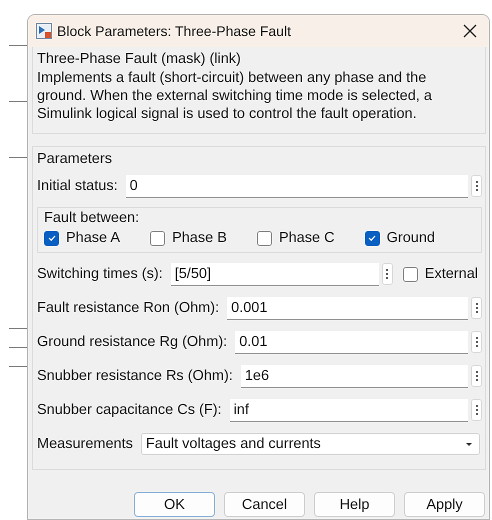  I want to click on checkbox-label: Phase C, so click(306, 238).